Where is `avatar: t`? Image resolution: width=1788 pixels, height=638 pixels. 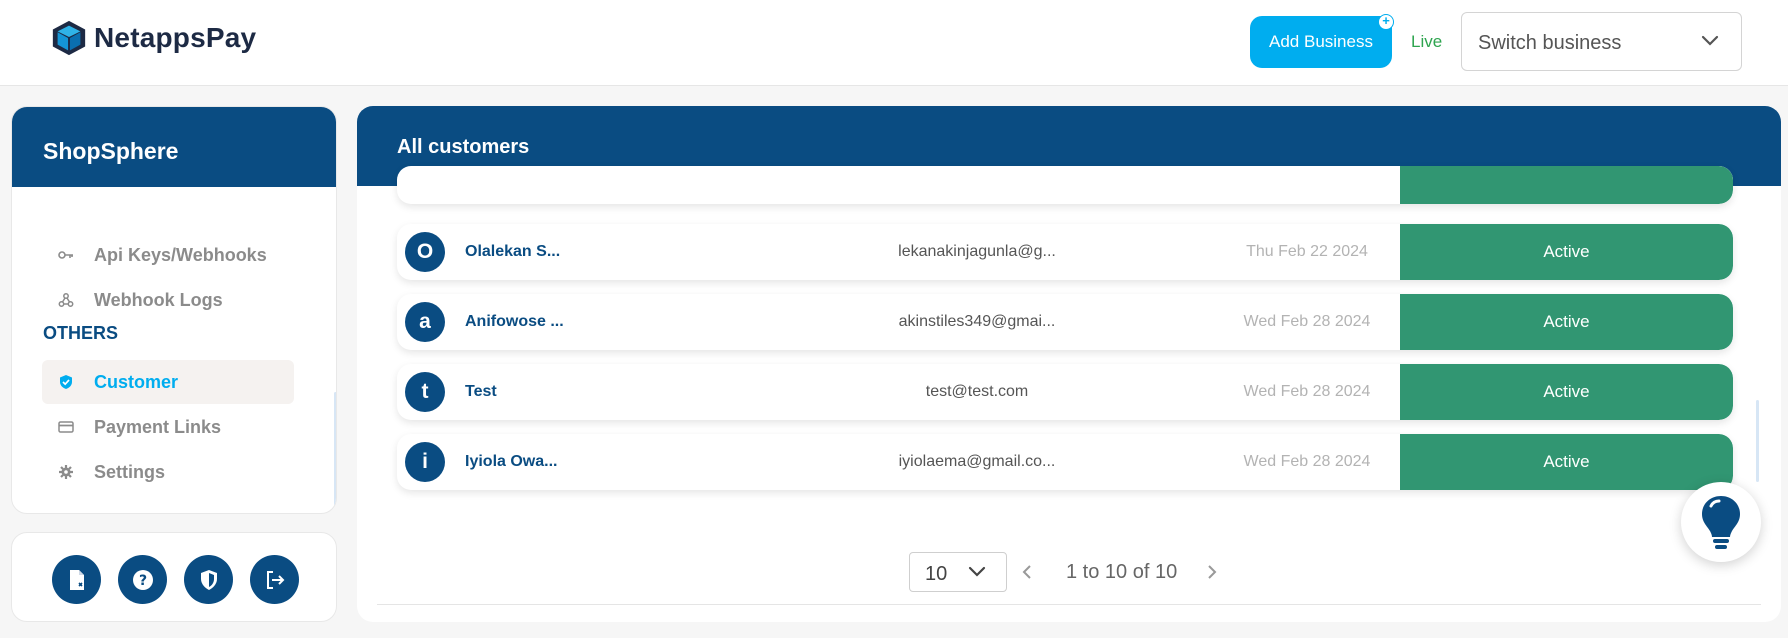
avatar: t is located at coordinates (425, 392).